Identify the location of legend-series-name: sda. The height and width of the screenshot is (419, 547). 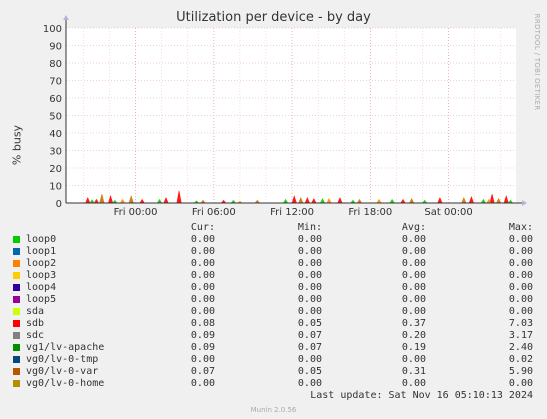
(35, 311).